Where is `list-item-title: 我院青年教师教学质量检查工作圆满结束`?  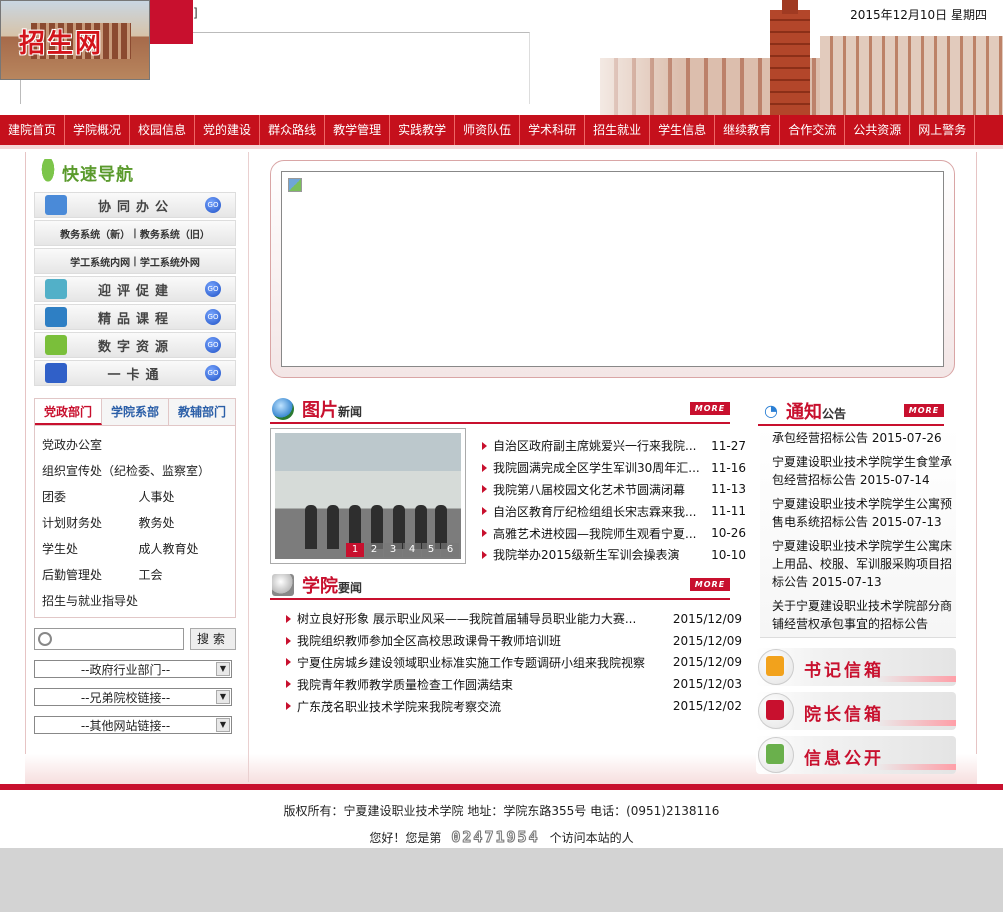 list-item-title: 我院青年教师教学质量检查工作圆满结束 is located at coordinates (405, 684).